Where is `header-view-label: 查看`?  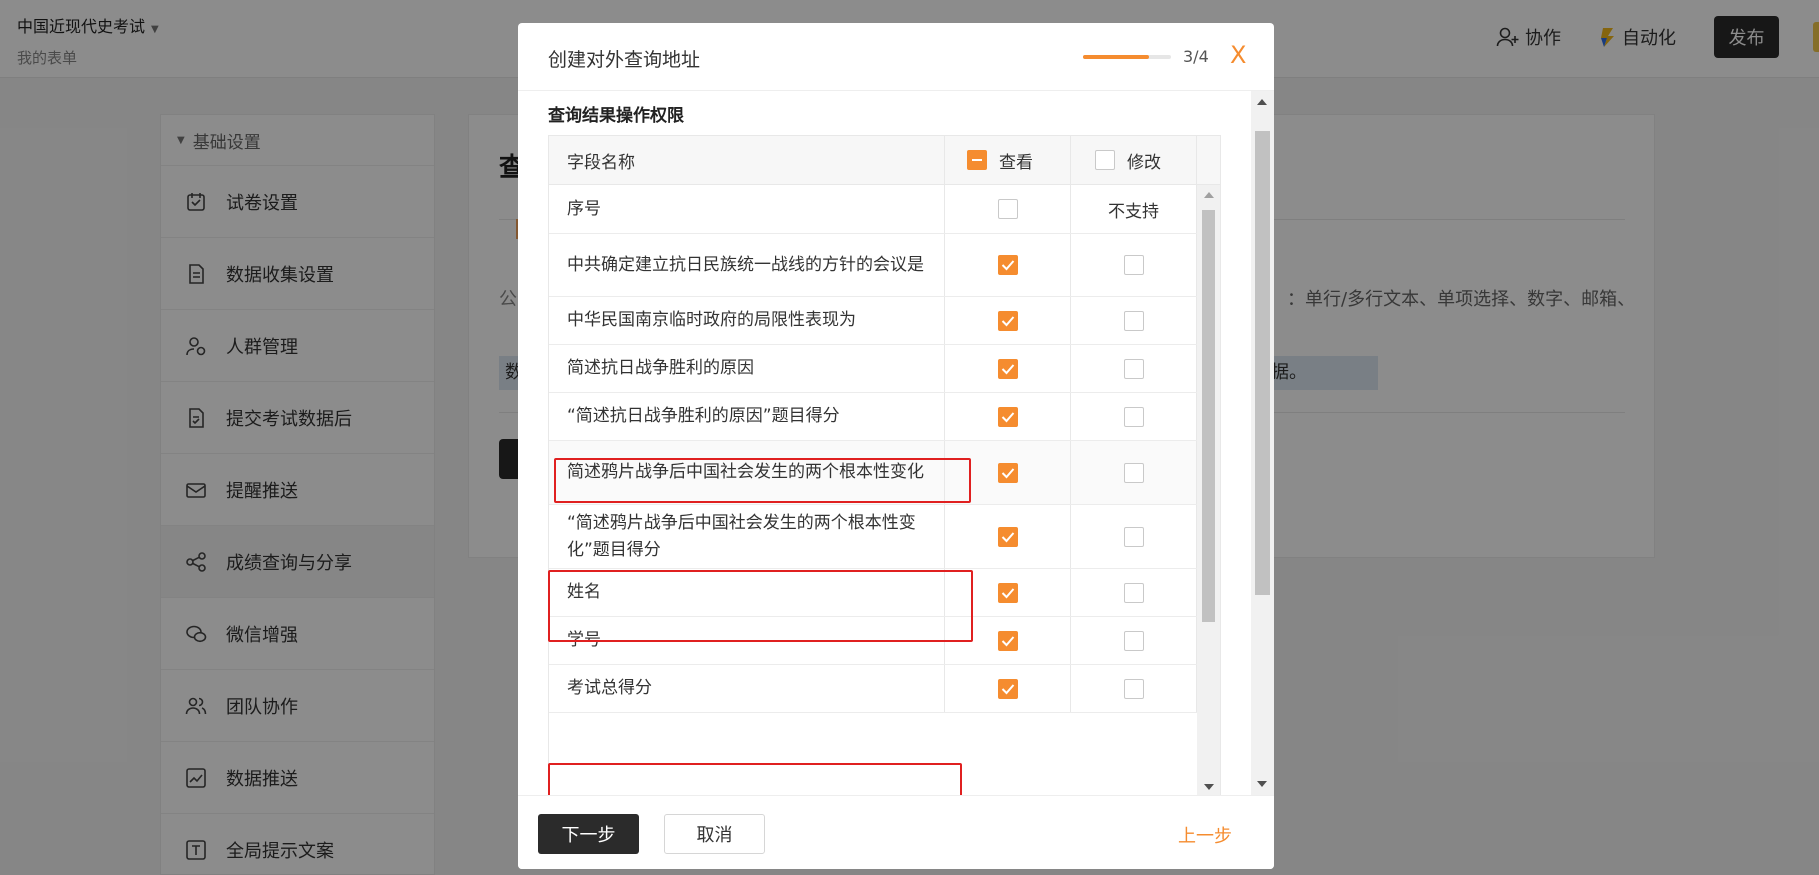 header-view-label: 查看 is located at coordinates (1016, 162).